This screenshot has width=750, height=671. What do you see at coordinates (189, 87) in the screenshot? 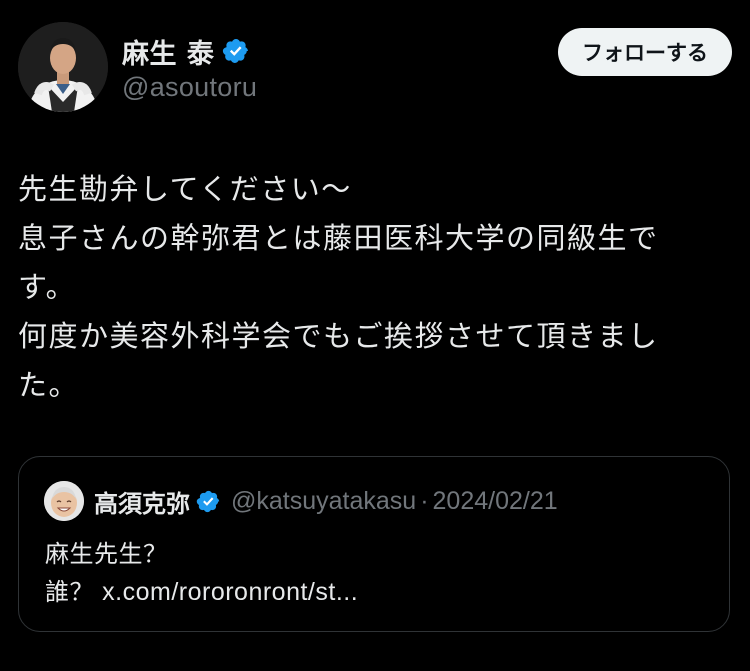
I see `author-handle: @asoutoru` at bounding box center [189, 87].